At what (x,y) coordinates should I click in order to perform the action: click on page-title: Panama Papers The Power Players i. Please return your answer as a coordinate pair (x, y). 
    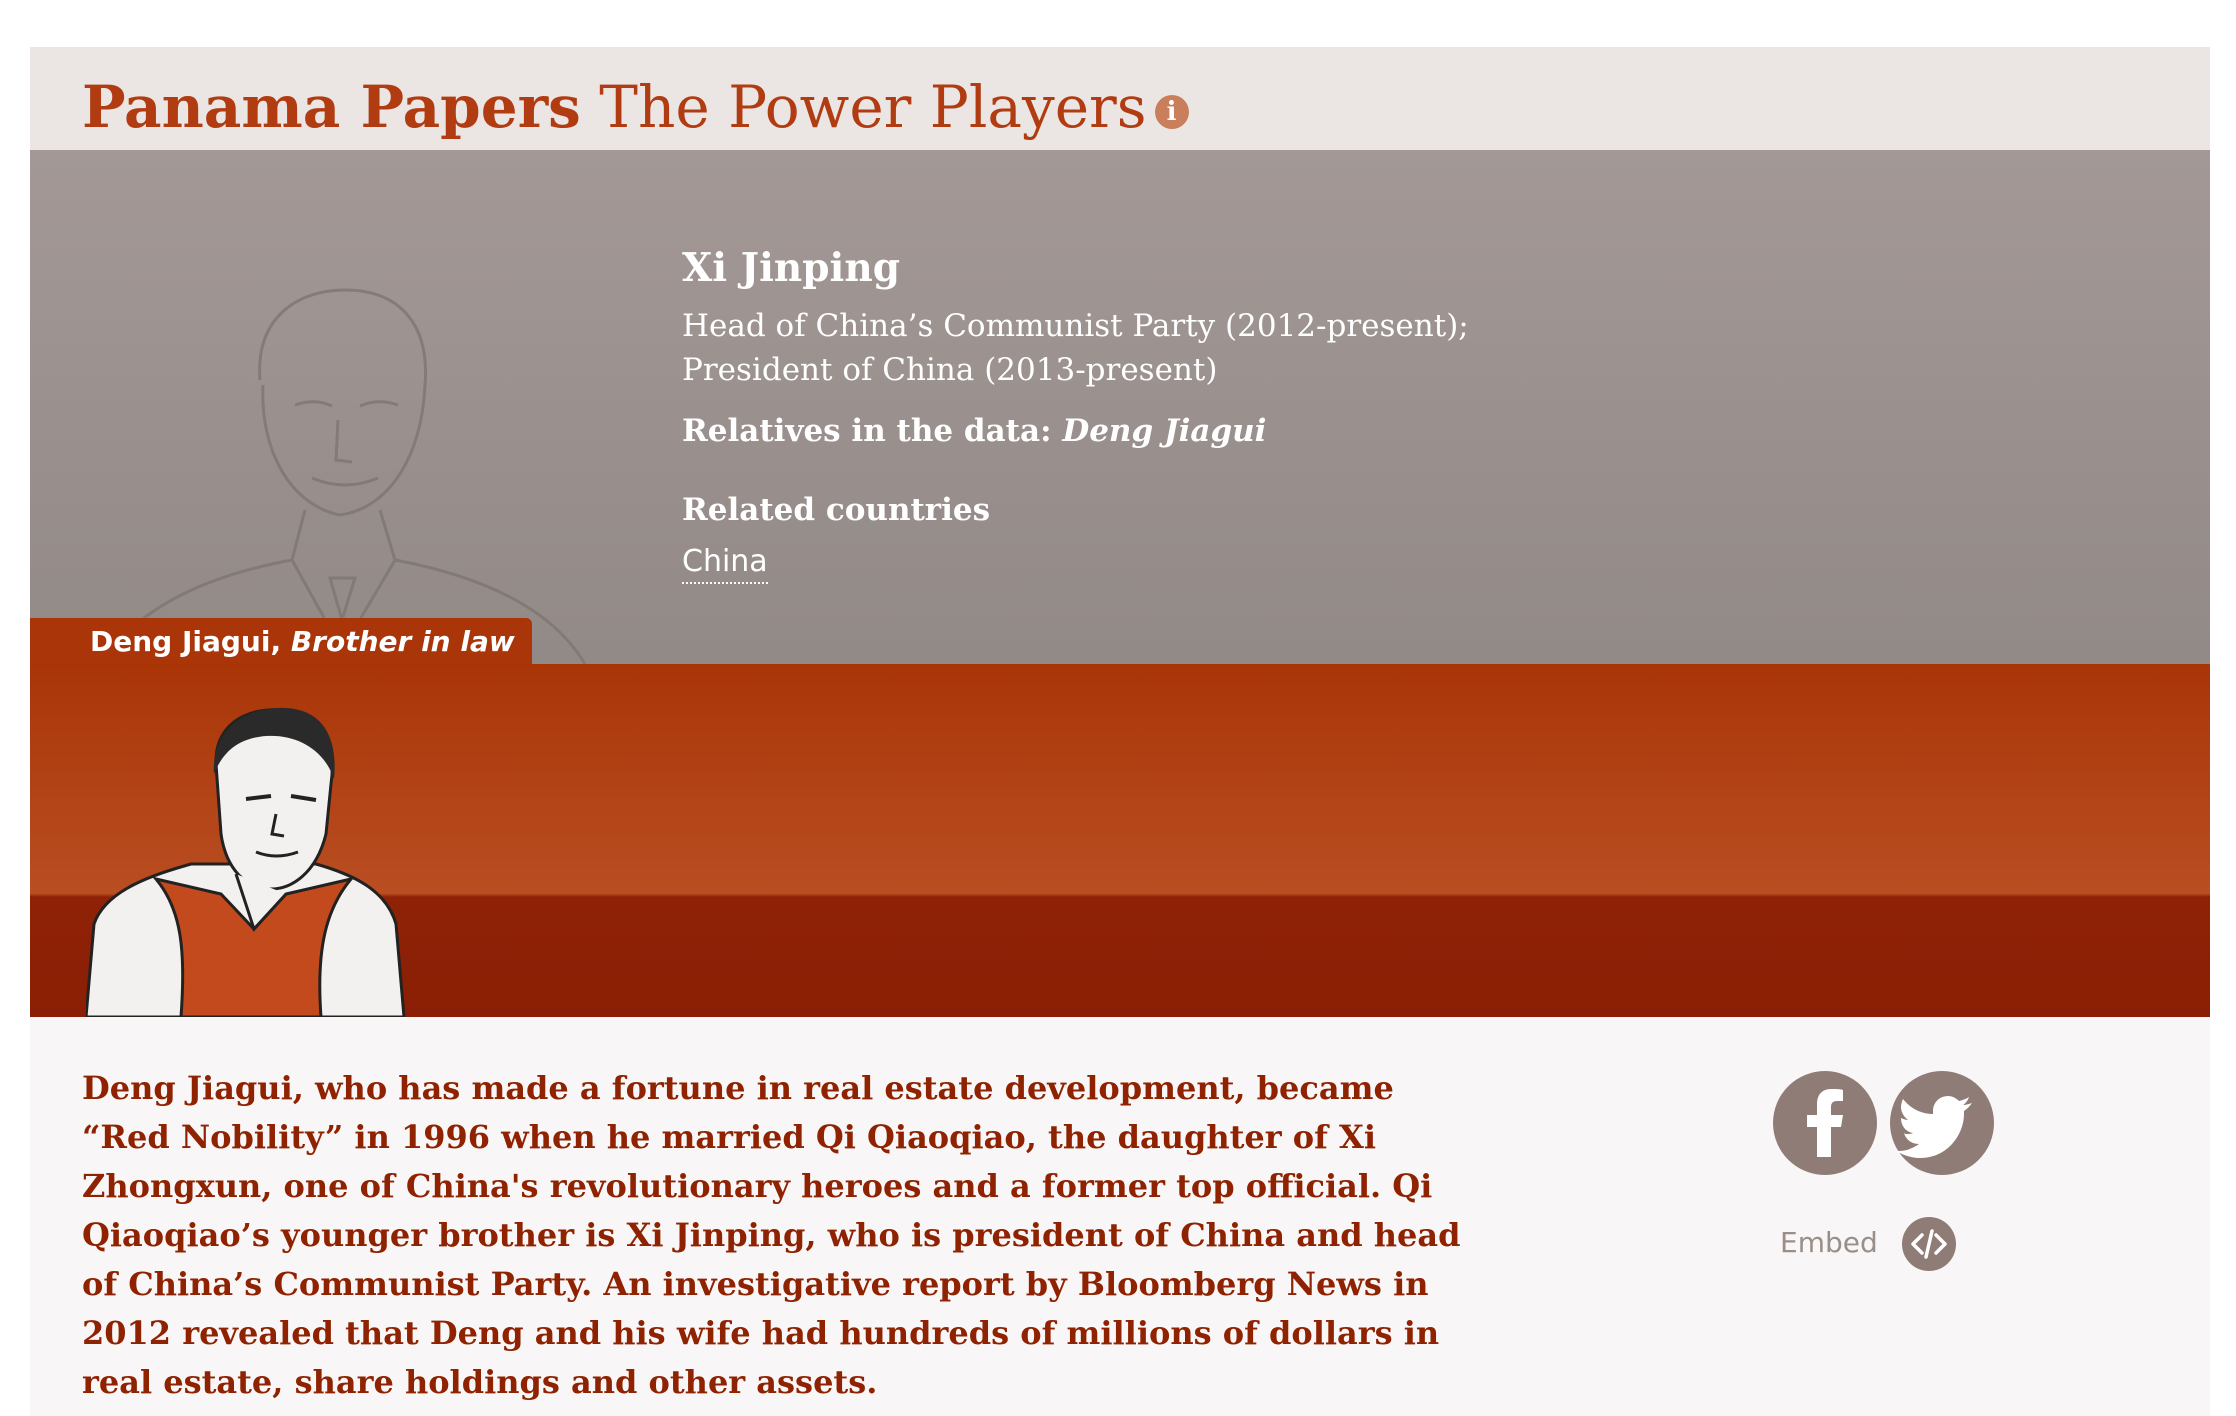
    Looking at the image, I should click on (635, 107).